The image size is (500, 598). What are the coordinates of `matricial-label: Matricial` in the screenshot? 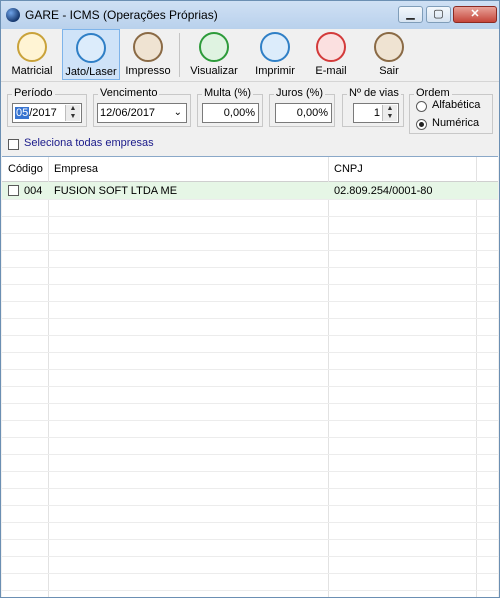 It's located at (32, 71).